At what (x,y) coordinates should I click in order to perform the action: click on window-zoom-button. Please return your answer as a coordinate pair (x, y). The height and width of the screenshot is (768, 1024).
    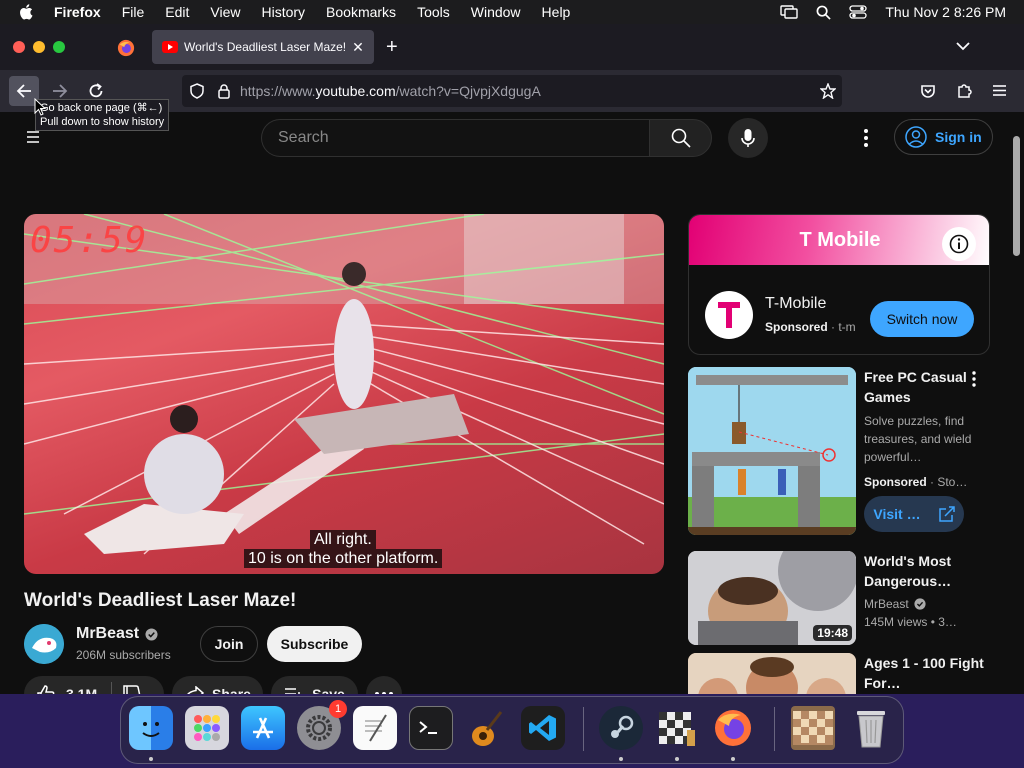
    Looking at the image, I should click on (59, 47).